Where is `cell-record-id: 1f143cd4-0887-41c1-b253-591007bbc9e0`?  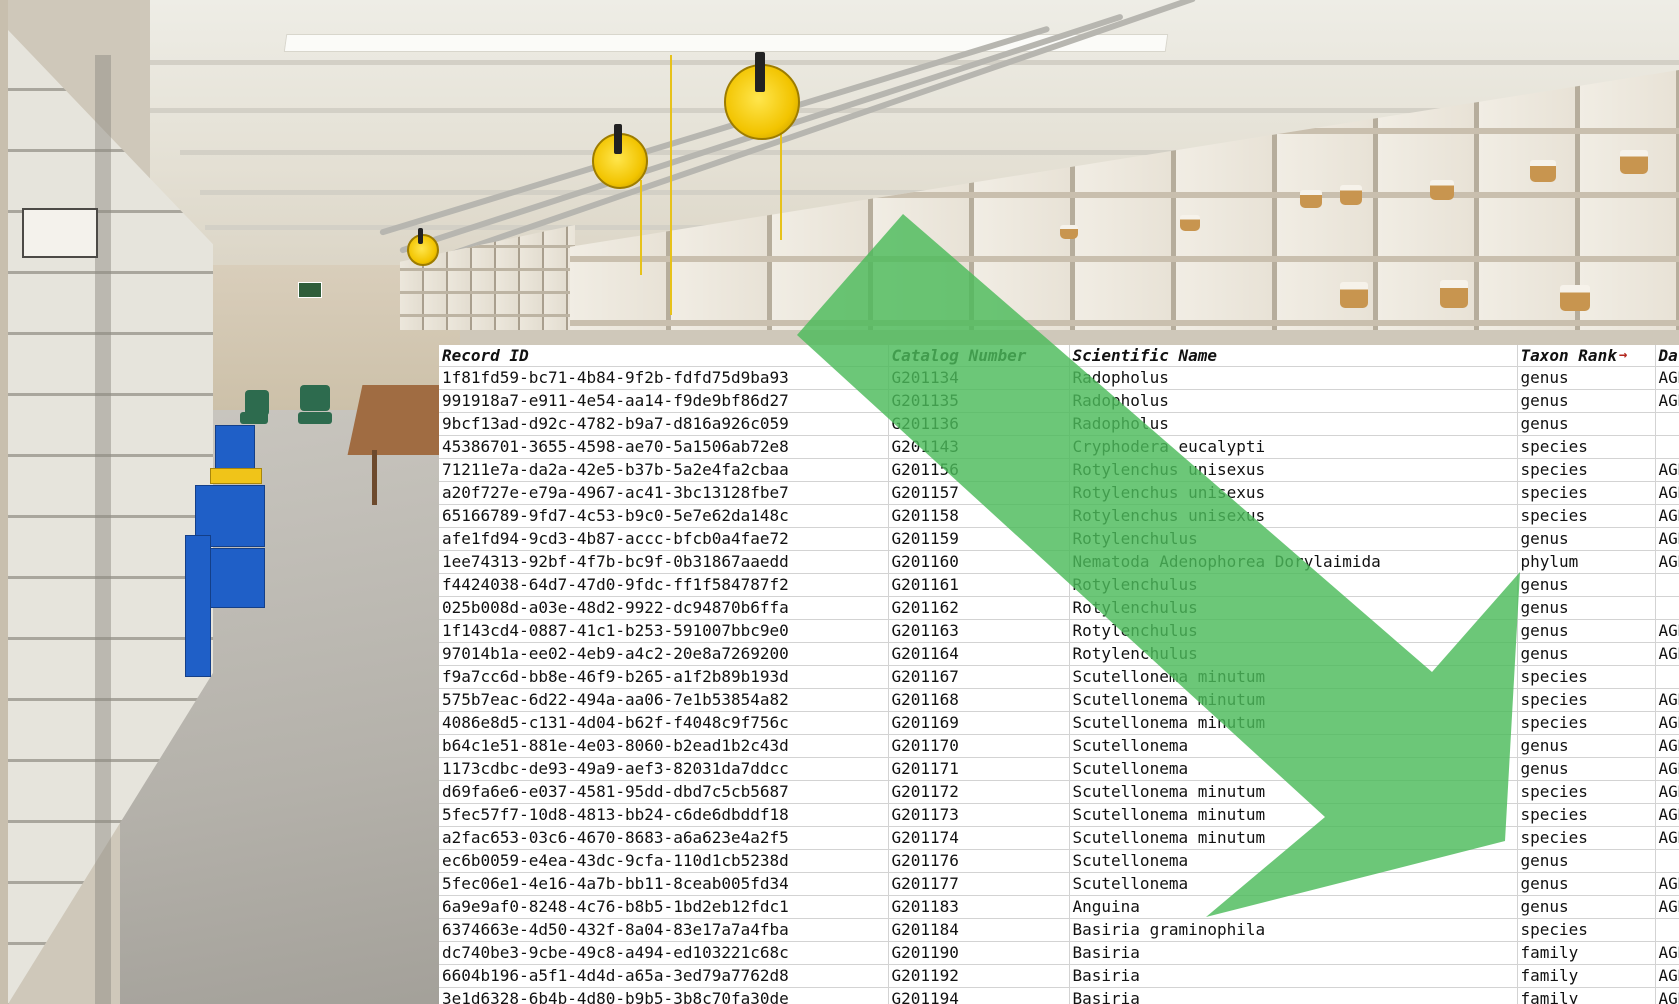 cell-record-id: 1f143cd4-0887-41c1-b253-591007bbc9e0 is located at coordinates (664, 631).